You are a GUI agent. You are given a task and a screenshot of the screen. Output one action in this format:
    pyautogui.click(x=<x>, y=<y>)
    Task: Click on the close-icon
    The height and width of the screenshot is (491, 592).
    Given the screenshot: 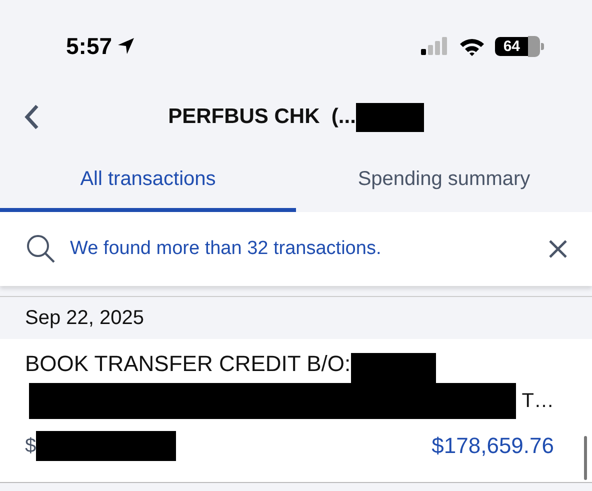 What is the action you would take?
    pyautogui.click(x=558, y=249)
    